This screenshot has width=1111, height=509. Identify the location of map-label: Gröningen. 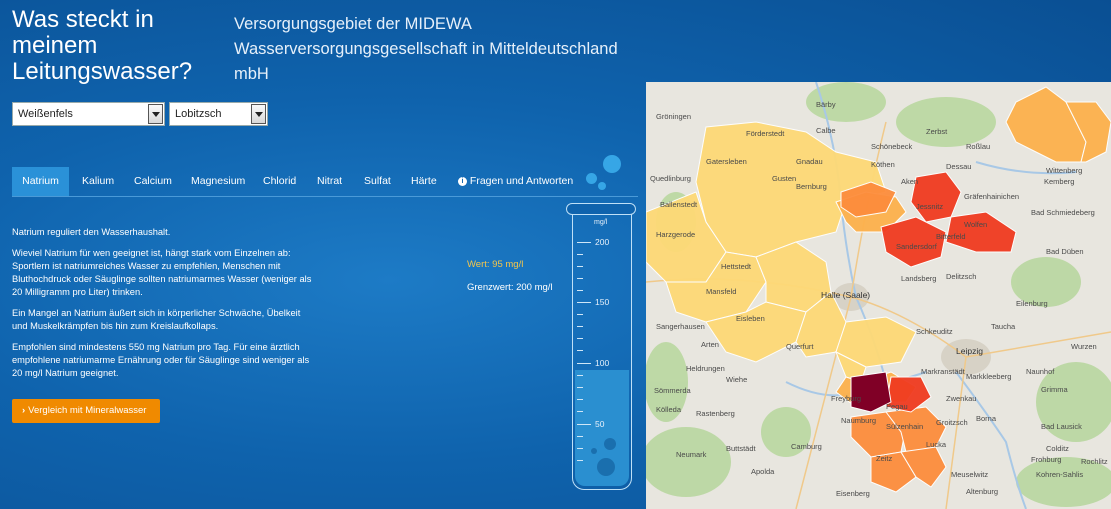
(674, 116).